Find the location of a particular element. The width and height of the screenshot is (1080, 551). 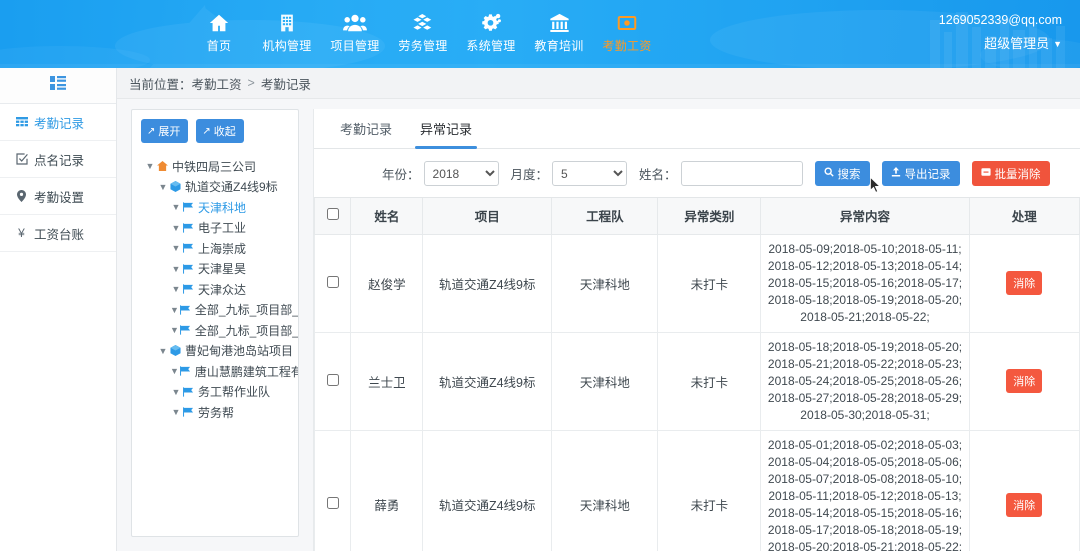

nav-item-system-management: 系统管理 is located at coordinates (491, 31).